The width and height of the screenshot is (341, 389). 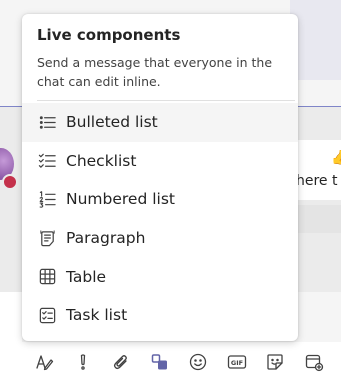 I want to click on schedule-meeting-icon, so click(x=314, y=363).